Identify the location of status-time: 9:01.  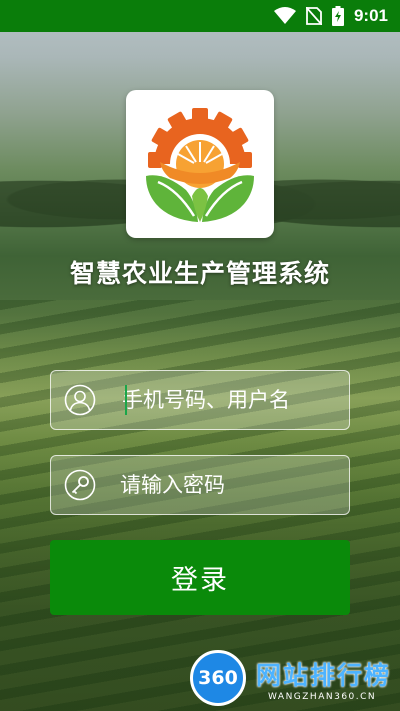
(370, 15).